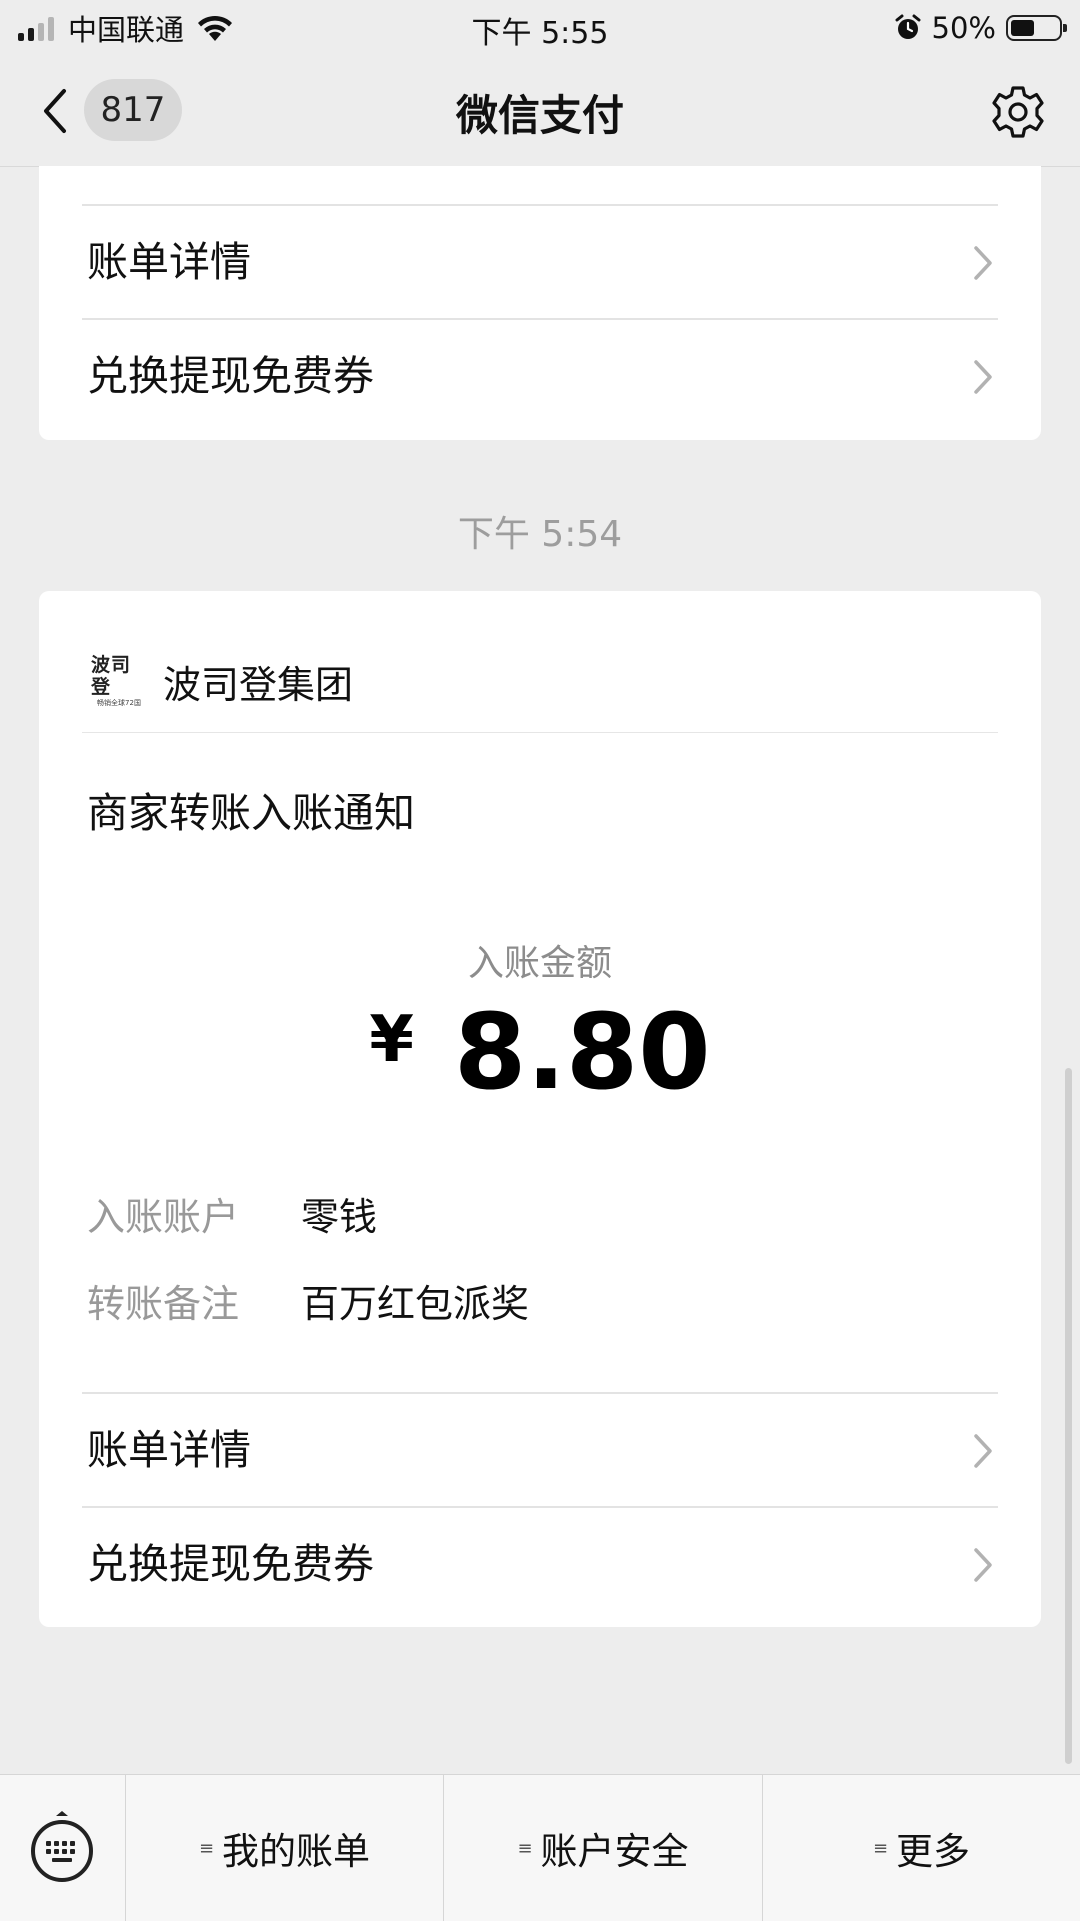 The height and width of the screenshot is (1921, 1080). I want to click on merchant-header: 波司登 畅销全球72国 波司登集团, so click(222, 681).